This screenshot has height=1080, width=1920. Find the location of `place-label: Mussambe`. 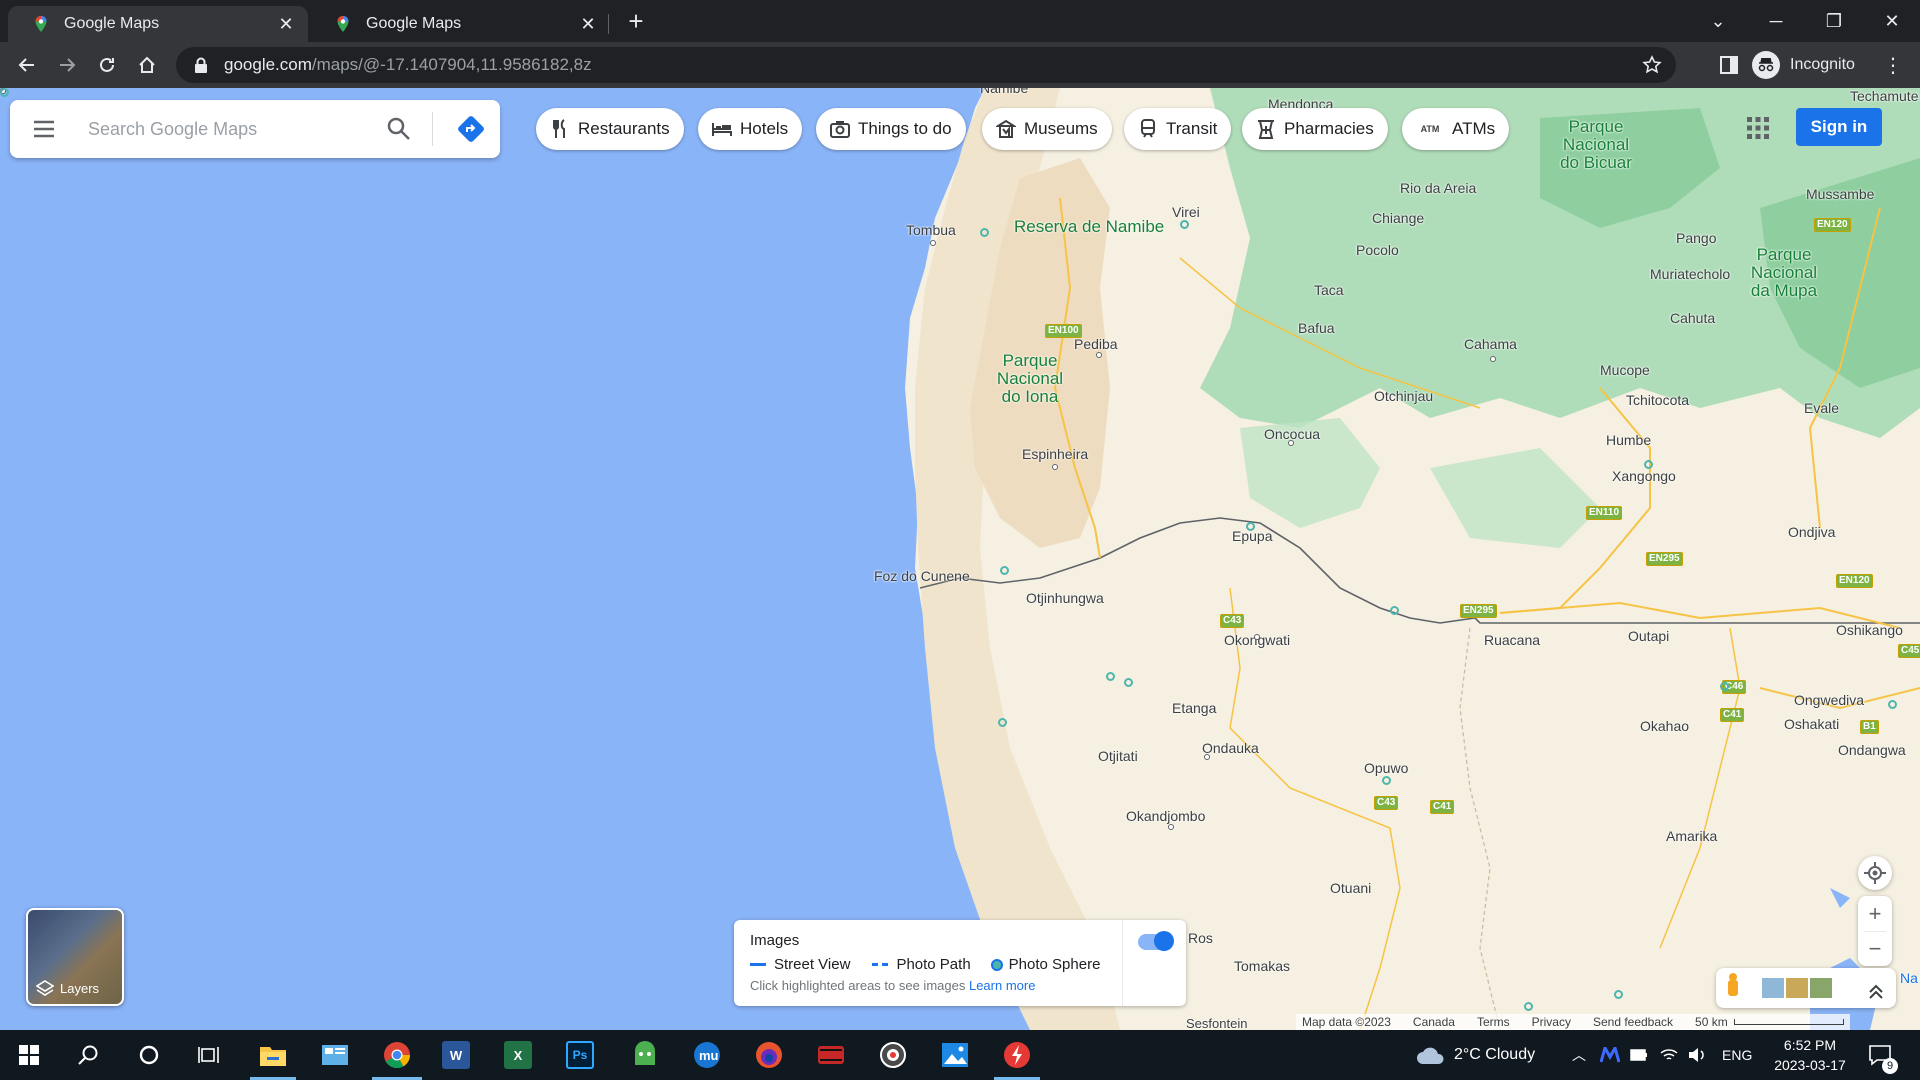

place-label: Mussambe is located at coordinates (1840, 194).